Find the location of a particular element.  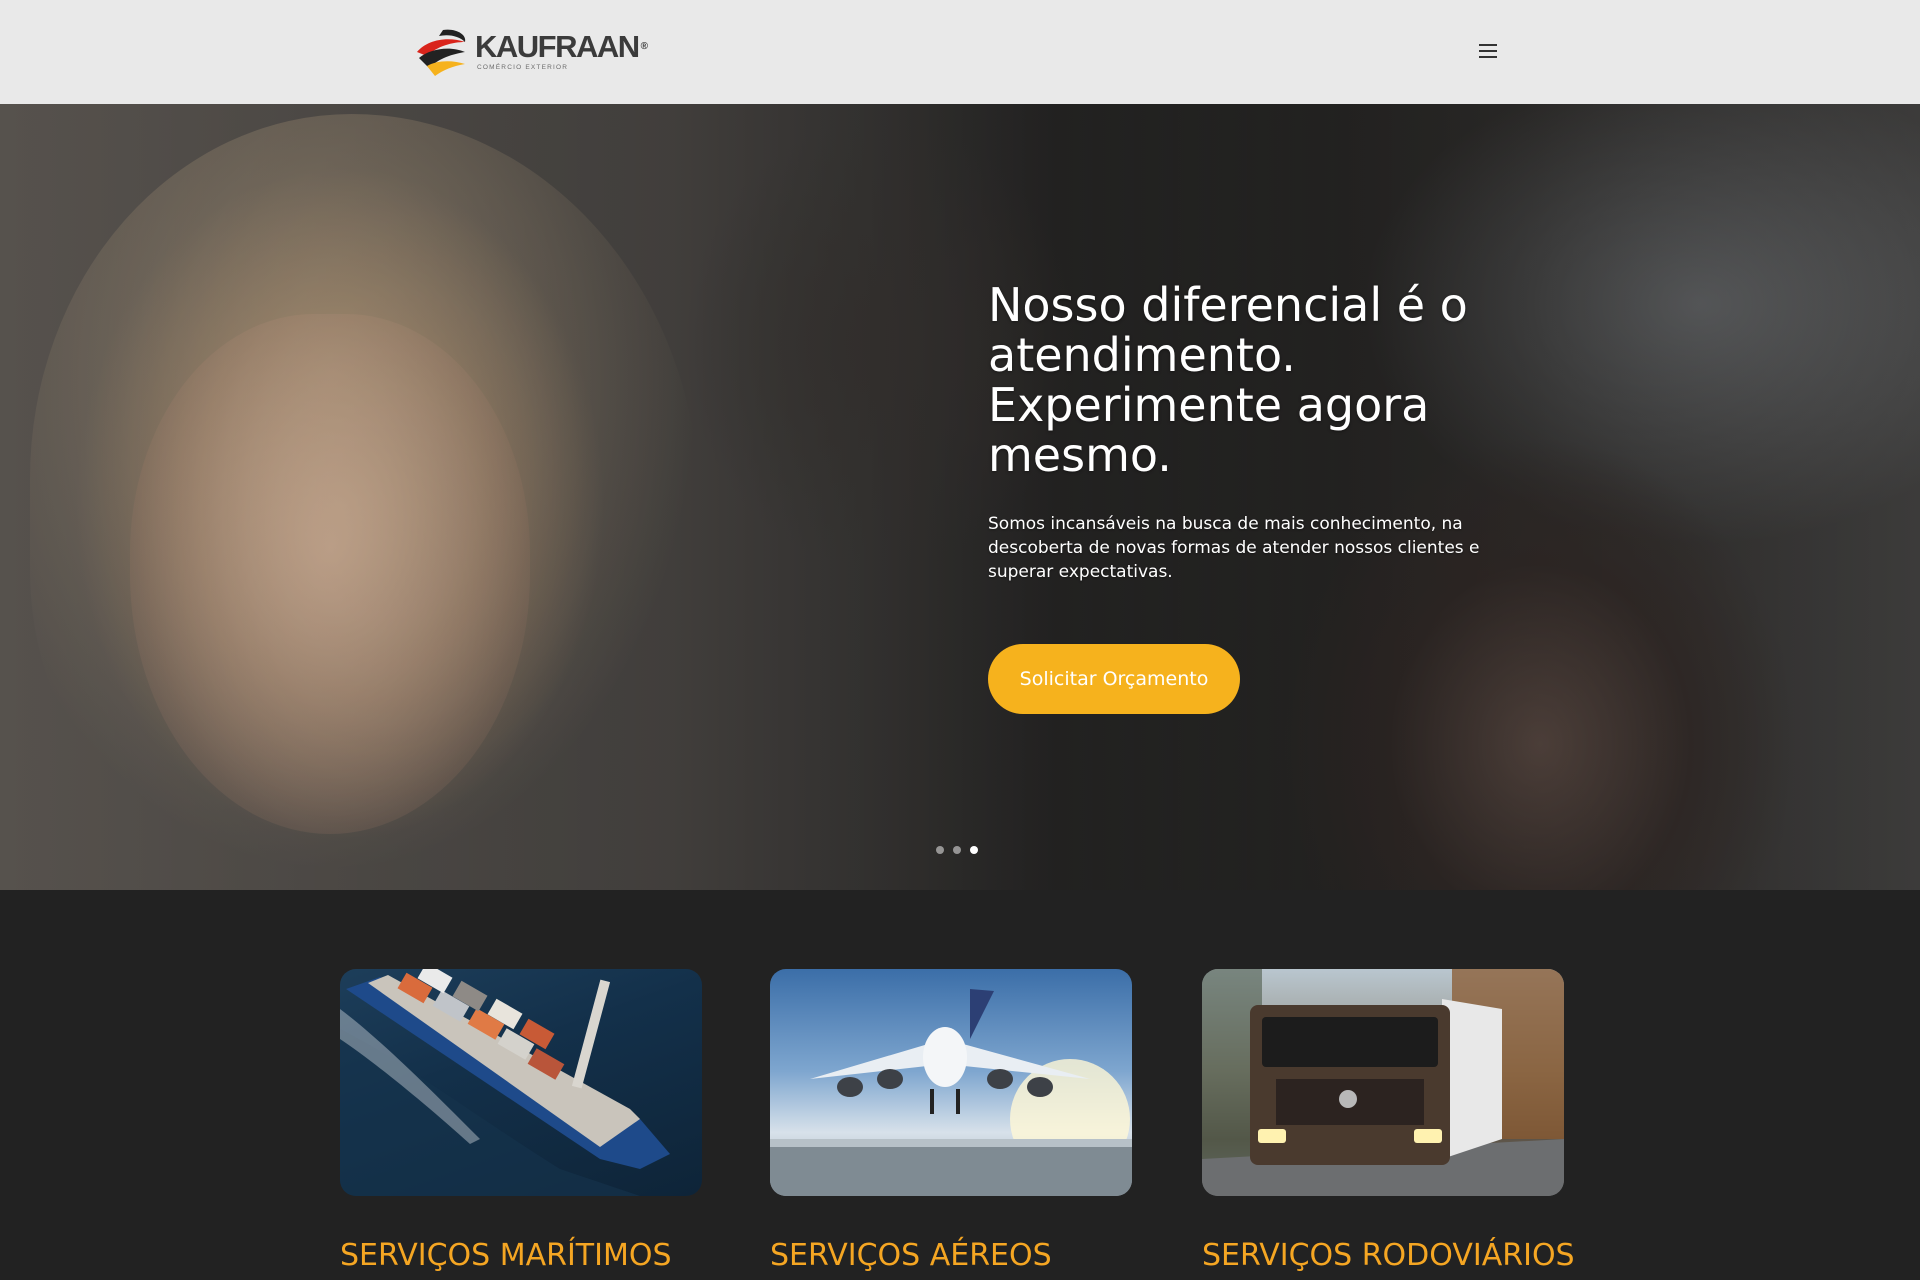

service-title-maritime: SERVIÇOS MARÍTIMOS is located at coordinates (506, 1255).